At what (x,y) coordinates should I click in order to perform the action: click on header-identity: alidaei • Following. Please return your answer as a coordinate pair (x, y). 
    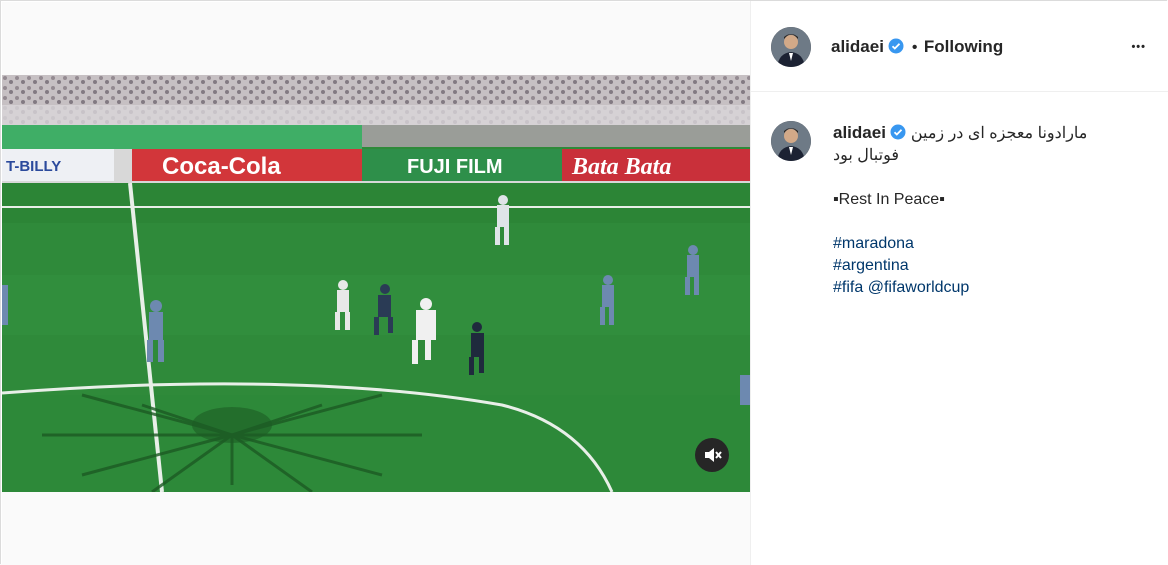
    Looking at the image, I should click on (917, 47).